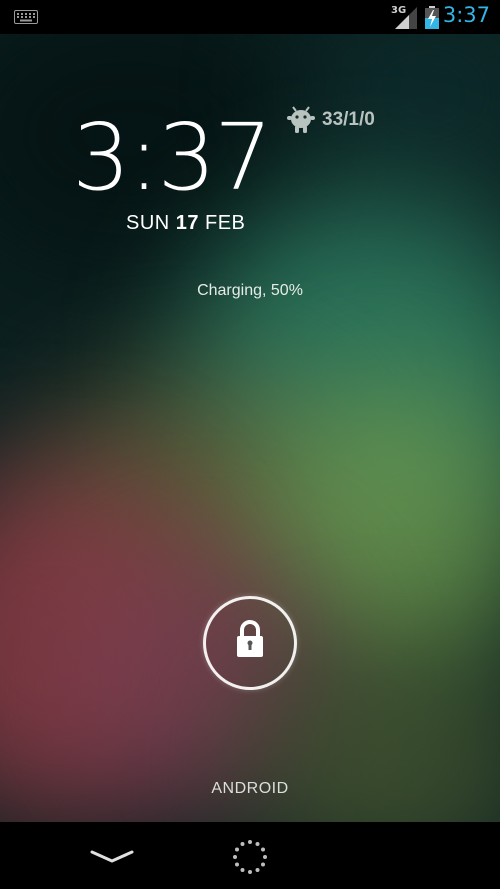 This screenshot has height=889, width=500. What do you see at coordinates (250, 290) in the screenshot?
I see `charging-status: Charging, 50%` at bounding box center [250, 290].